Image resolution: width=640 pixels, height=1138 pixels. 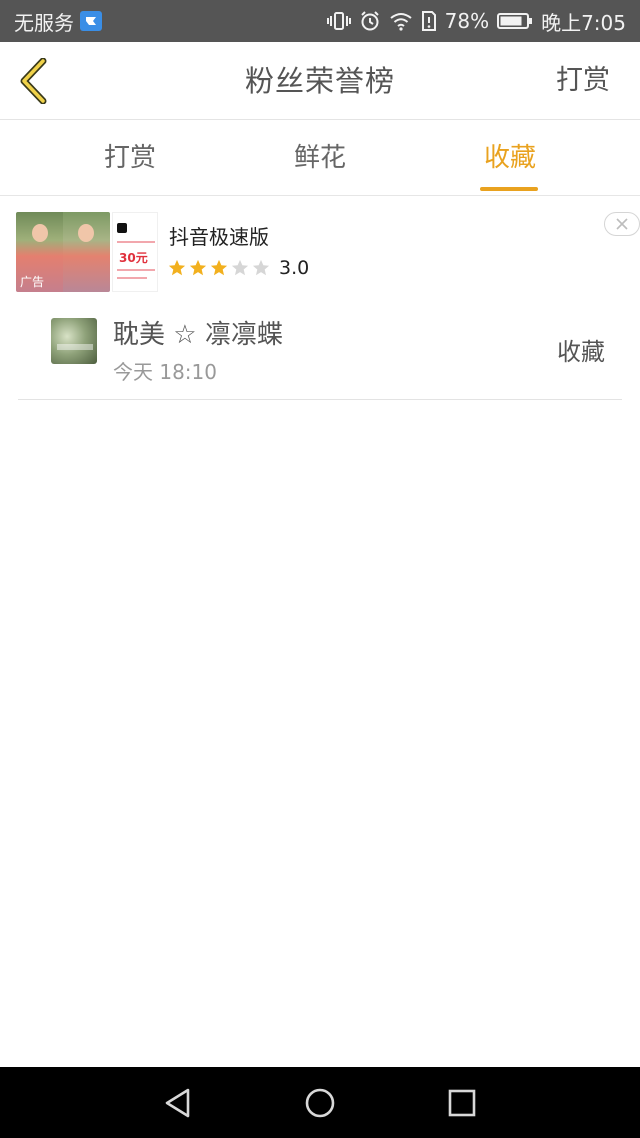 I want to click on item-user-name: 耽美 ☆ 凛凛蝶, so click(x=198, y=335).